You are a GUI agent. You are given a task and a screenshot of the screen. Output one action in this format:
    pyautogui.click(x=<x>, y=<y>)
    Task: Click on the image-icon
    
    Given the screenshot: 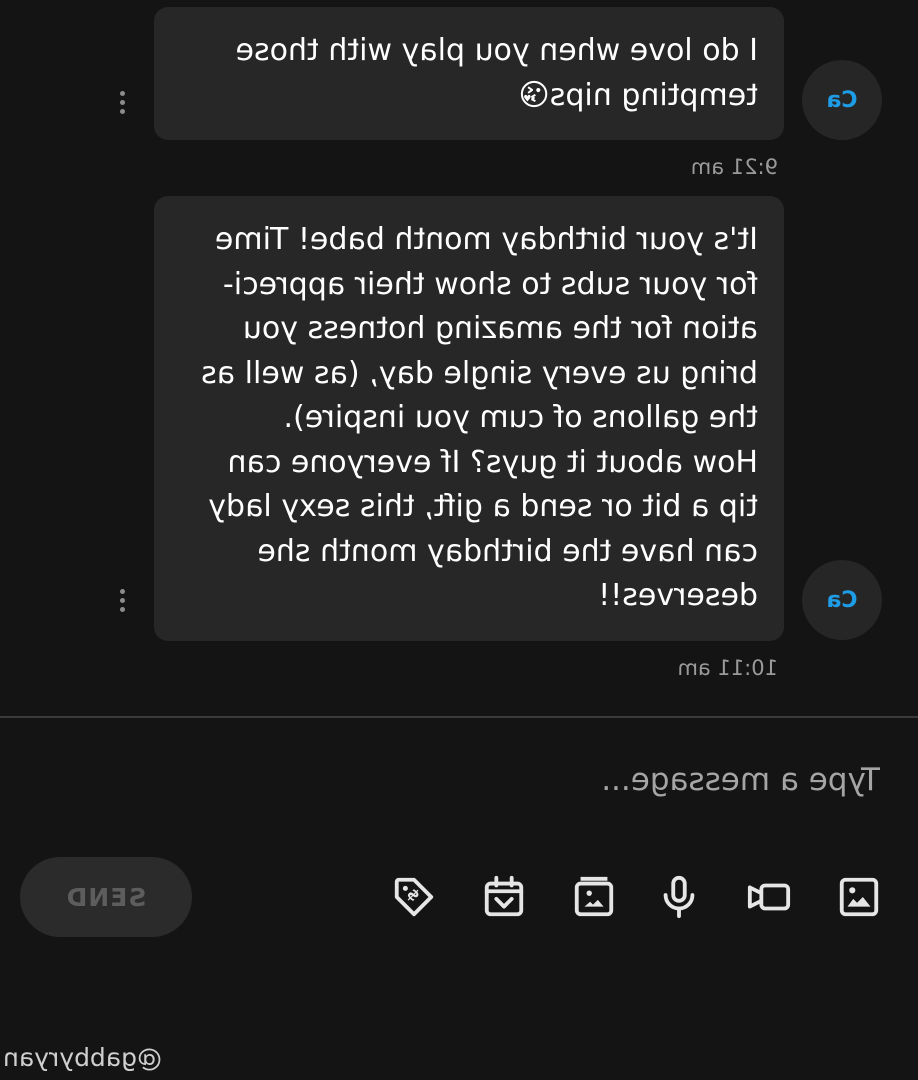 What is the action you would take?
    pyautogui.click(x=859, y=897)
    